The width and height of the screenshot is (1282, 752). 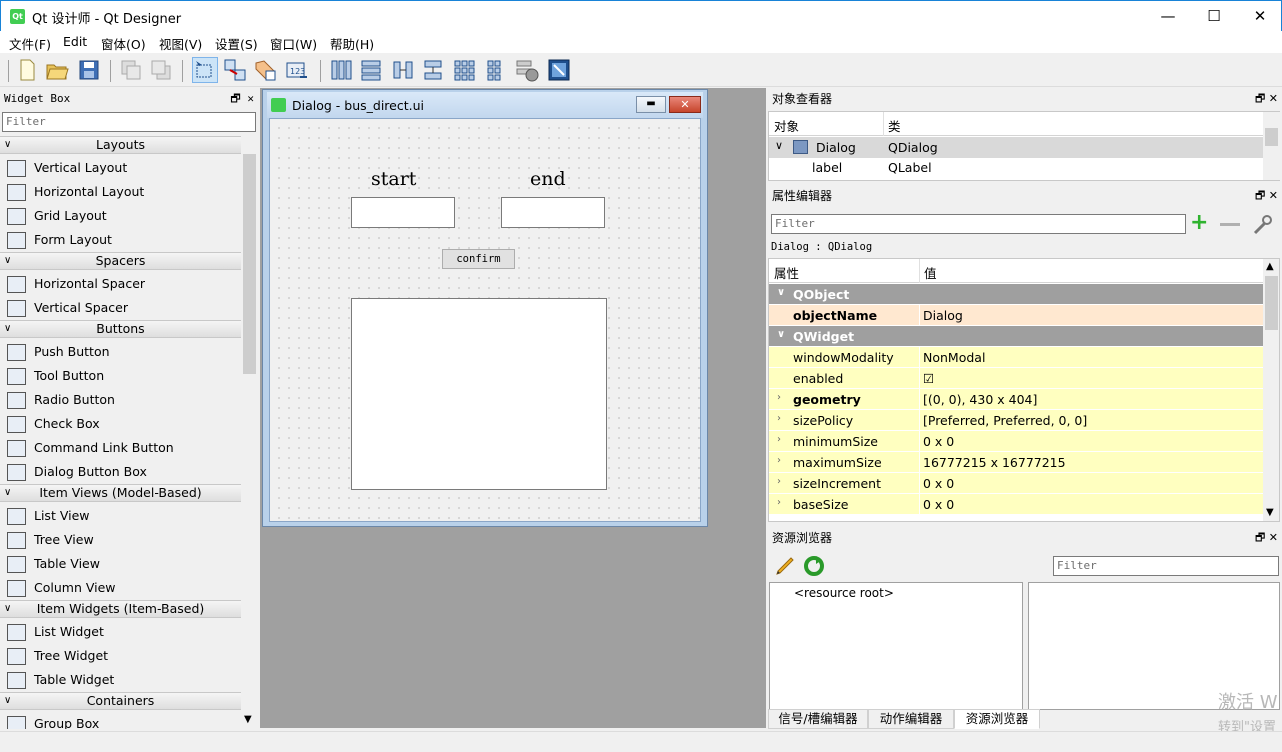 I want to click on confirm-button: confirm, so click(x=478, y=259).